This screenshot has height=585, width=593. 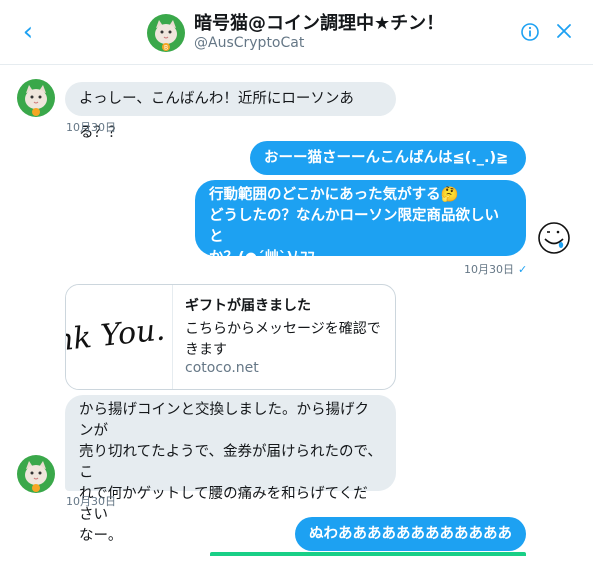 I want to click on message-line: から揚げコインと交換しました。から揚げクンが, so click(x=224, y=420).